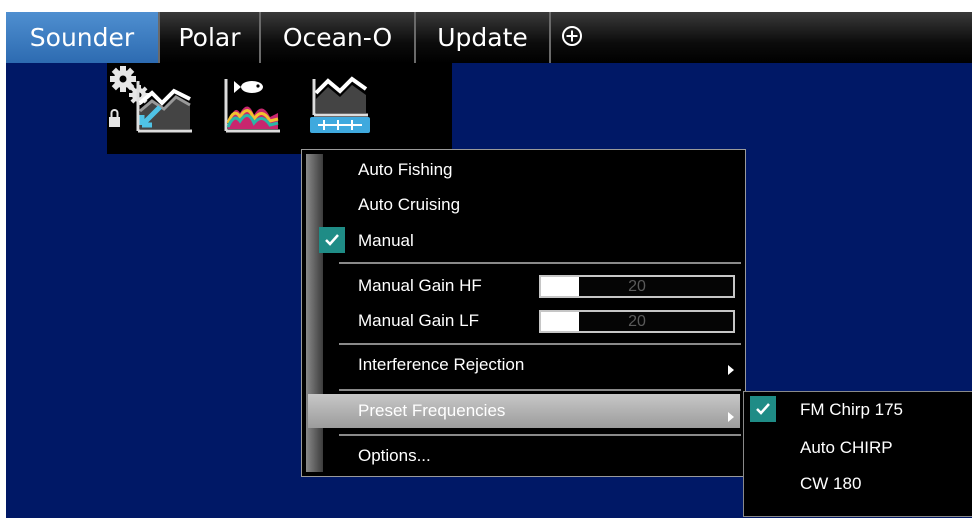  What do you see at coordinates (441, 365) in the screenshot?
I see `menu-item-interference-rejection: Interference Rejection` at bounding box center [441, 365].